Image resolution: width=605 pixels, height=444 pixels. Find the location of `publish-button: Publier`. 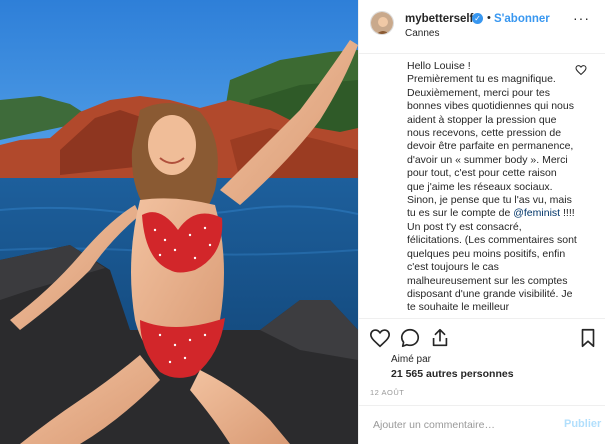

publish-button: Publier is located at coordinates (582, 424).